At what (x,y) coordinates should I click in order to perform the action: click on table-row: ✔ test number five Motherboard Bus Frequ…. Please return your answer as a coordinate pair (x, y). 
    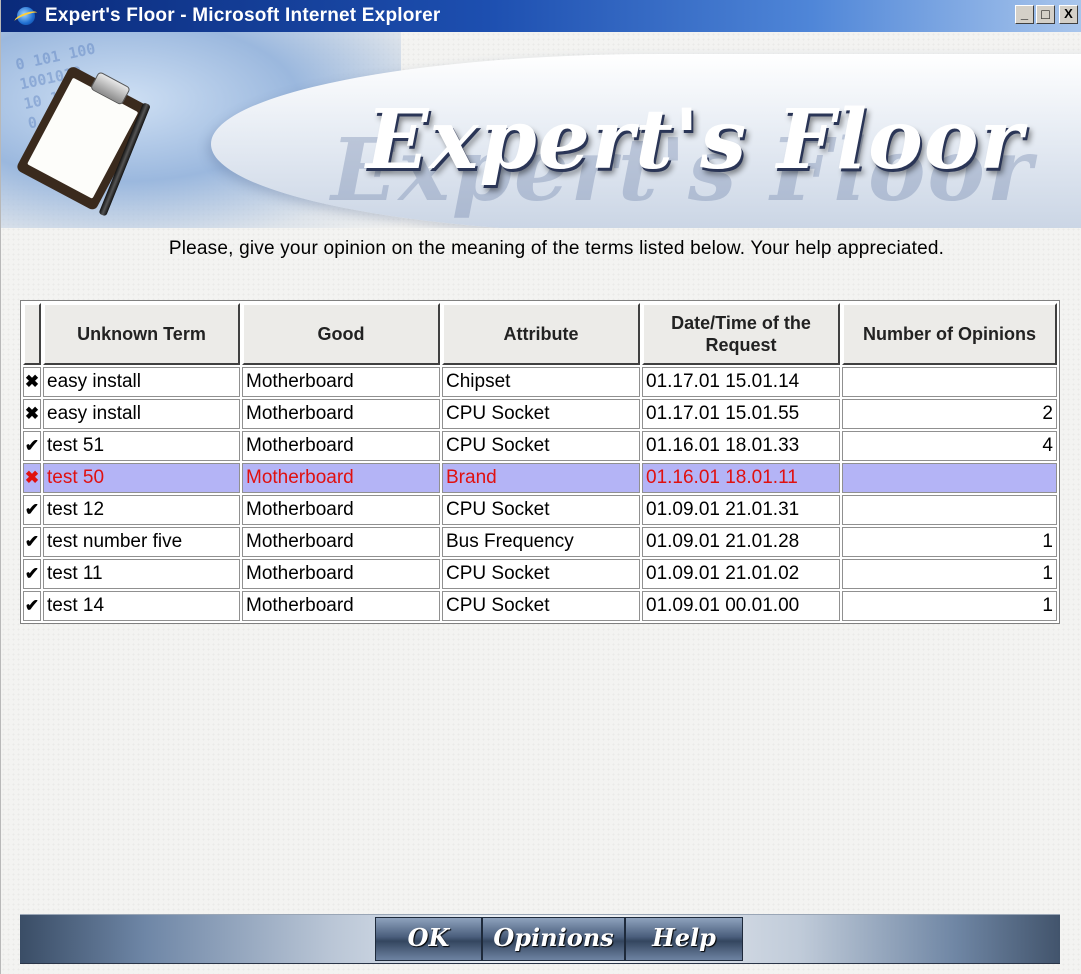
    Looking at the image, I should click on (540, 542).